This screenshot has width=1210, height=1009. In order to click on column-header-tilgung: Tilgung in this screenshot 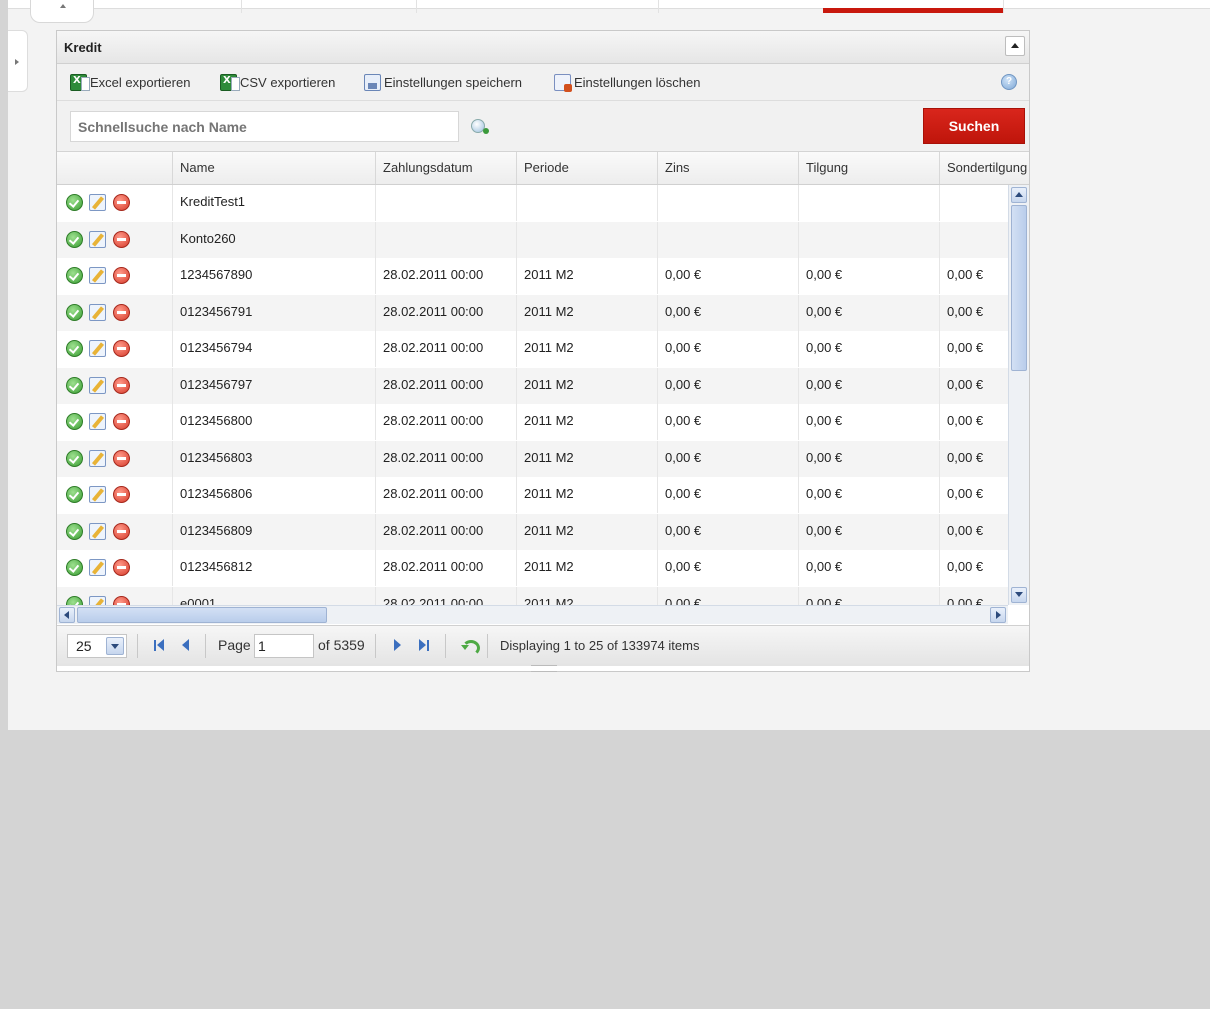, I will do `click(869, 168)`.